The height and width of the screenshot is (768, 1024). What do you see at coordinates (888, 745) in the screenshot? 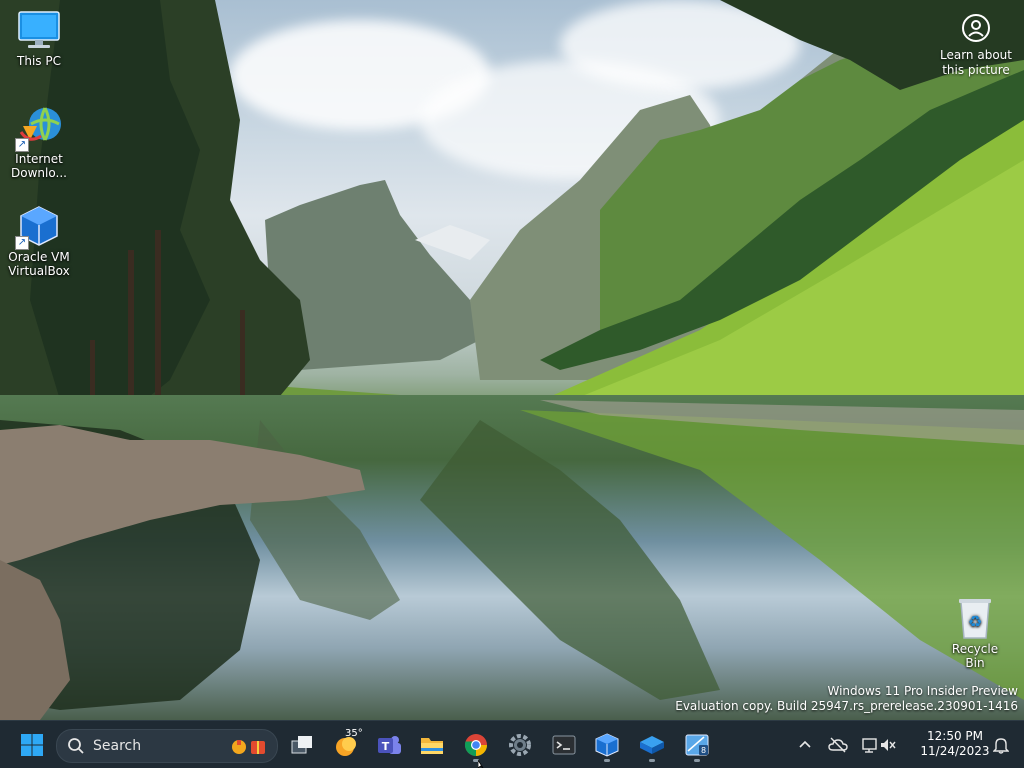
I see `volume-muted-icon` at bounding box center [888, 745].